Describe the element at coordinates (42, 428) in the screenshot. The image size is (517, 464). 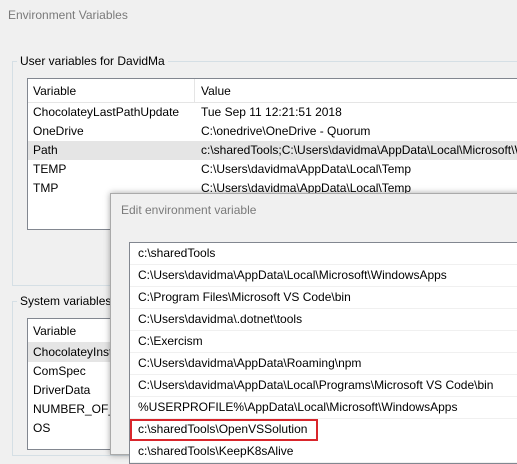
I see `system-var-name: OS` at that location.